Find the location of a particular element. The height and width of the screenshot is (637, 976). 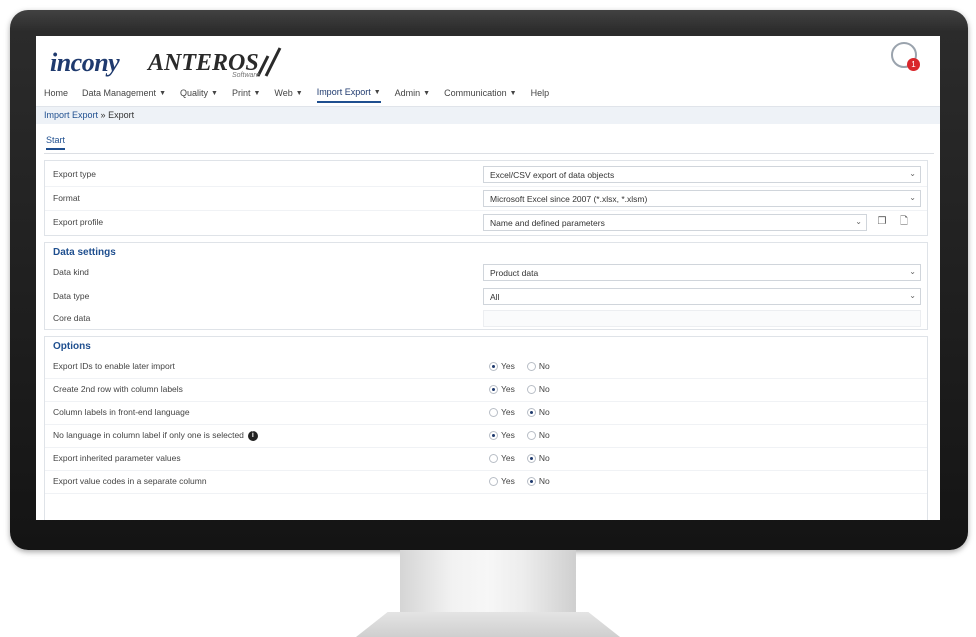

nav-item-print: Print ▼ is located at coordinates (246, 95).